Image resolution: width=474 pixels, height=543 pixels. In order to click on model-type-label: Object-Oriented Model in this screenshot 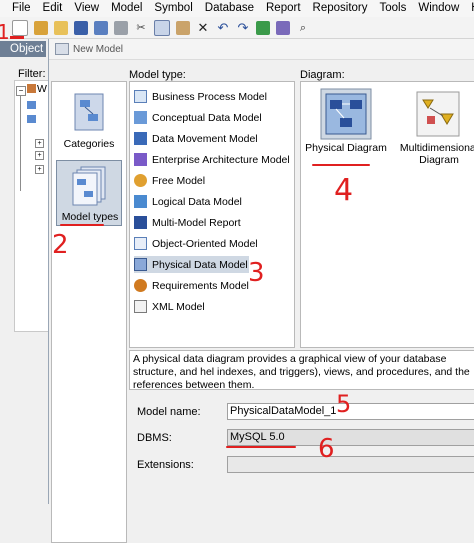, I will do `click(205, 243)`.